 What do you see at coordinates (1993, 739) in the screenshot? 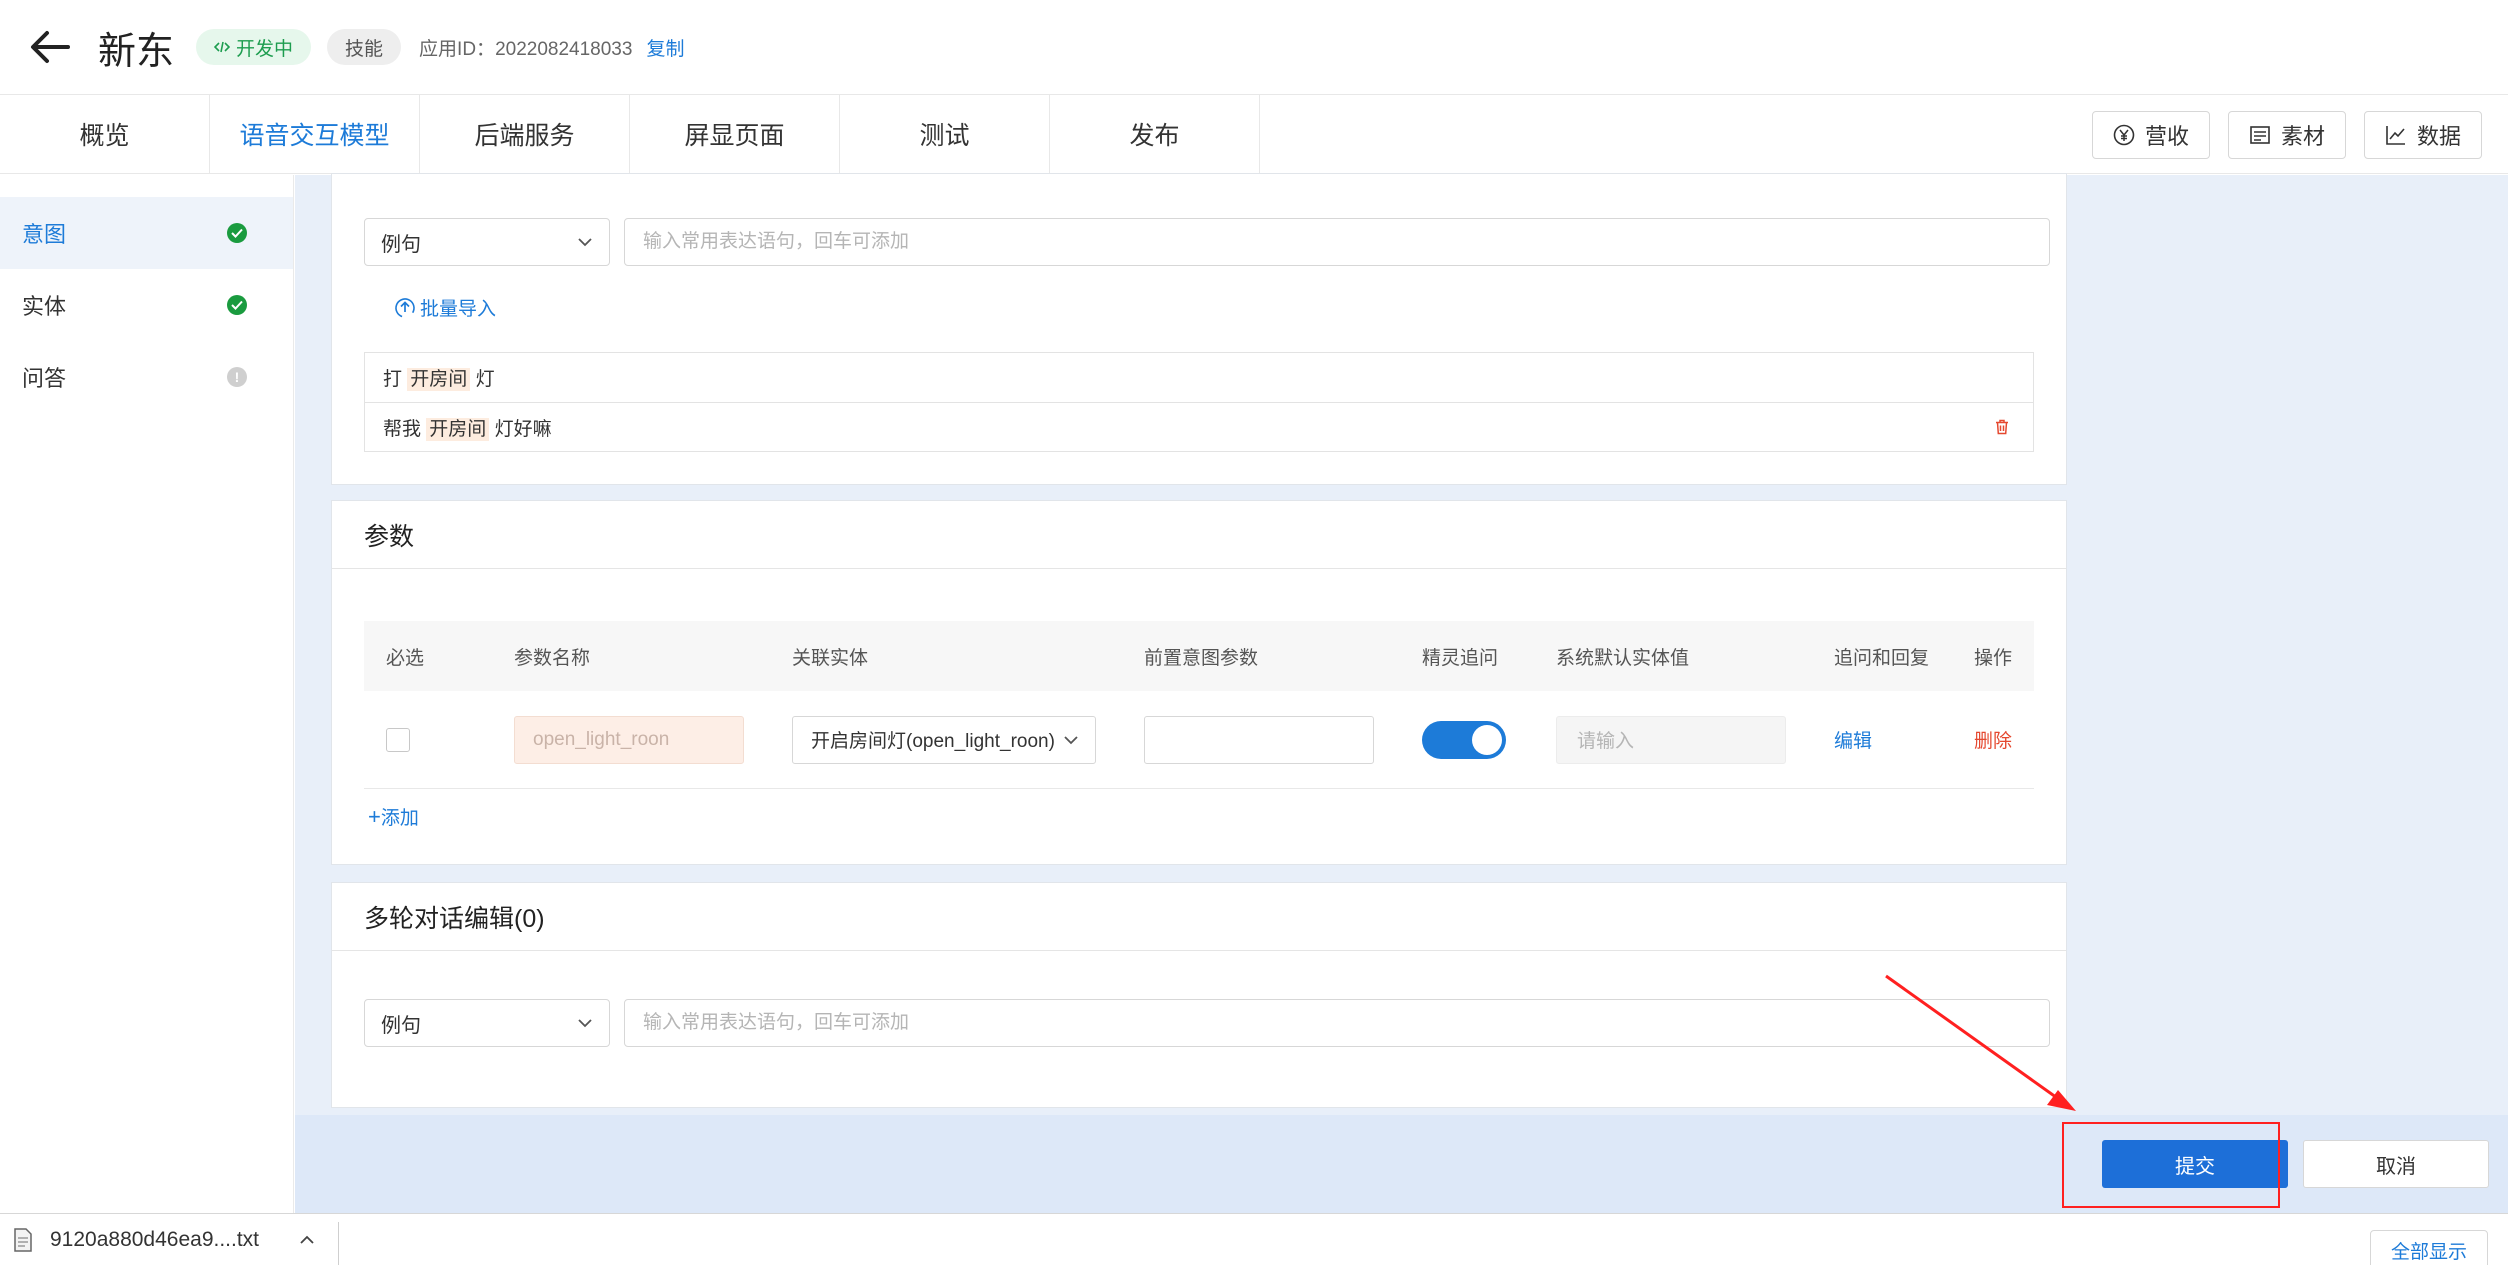
I see `delete-param-link: 删除` at bounding box center [1993, 739].